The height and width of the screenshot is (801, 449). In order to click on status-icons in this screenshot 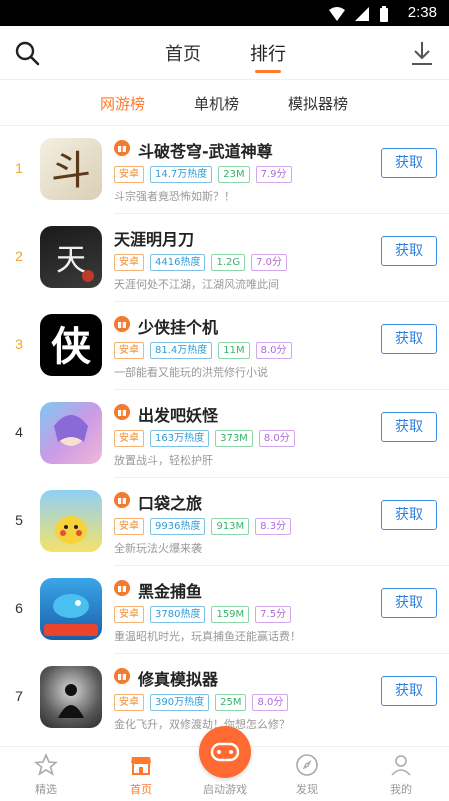, I will do `click(359, 14)`.